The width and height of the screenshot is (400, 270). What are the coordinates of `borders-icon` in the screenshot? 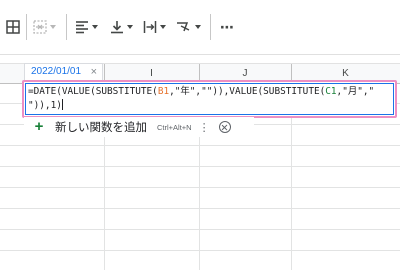 It's located at (13, 27).